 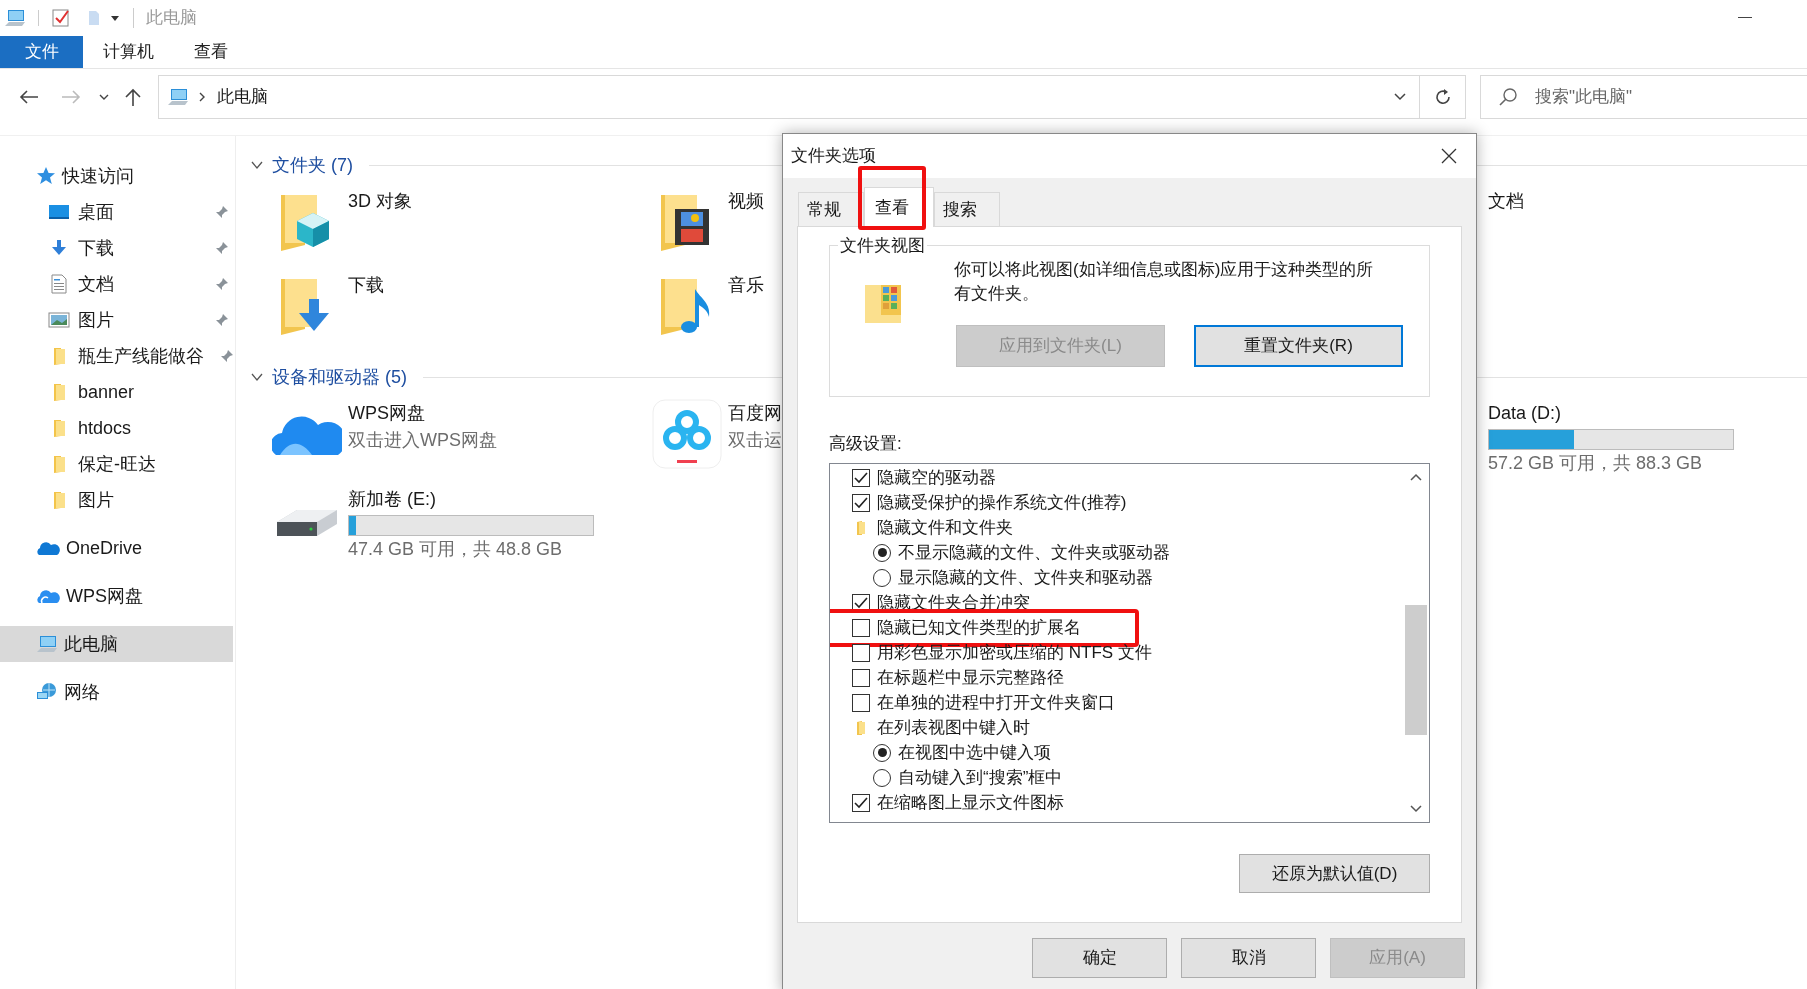 I want to click on item-name: 音乐, so click(x=746, y=285).